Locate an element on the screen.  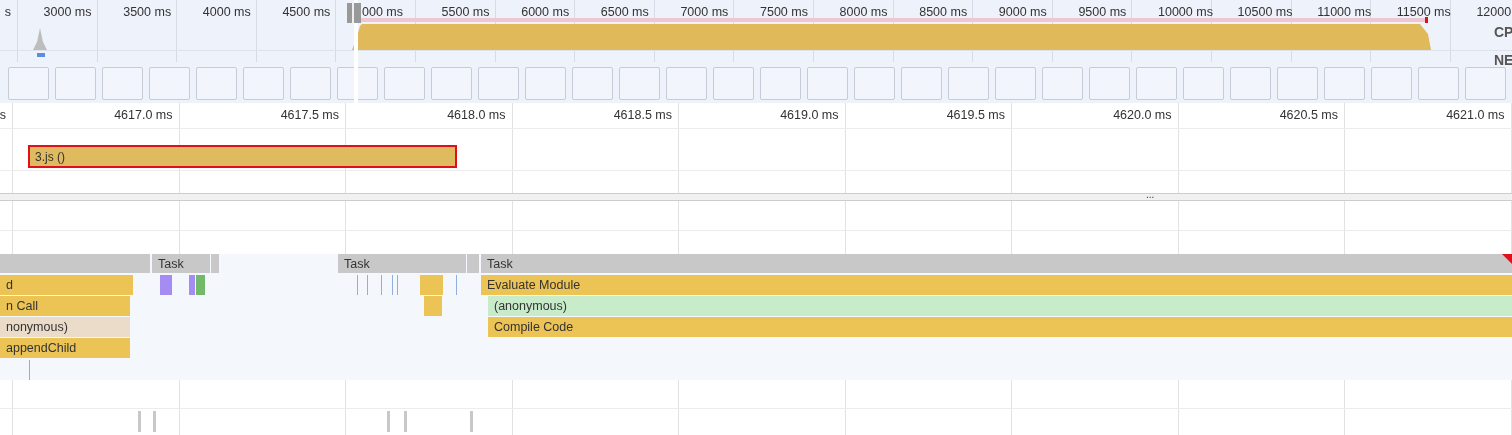
track-label: NE is located at coordinates (1503, 60).